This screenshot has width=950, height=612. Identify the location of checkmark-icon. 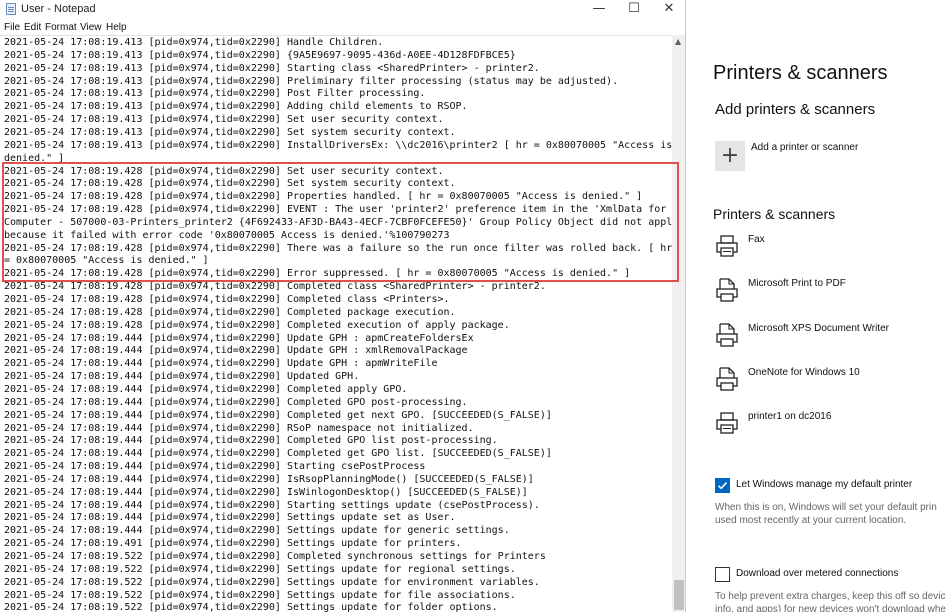
(722, 486).